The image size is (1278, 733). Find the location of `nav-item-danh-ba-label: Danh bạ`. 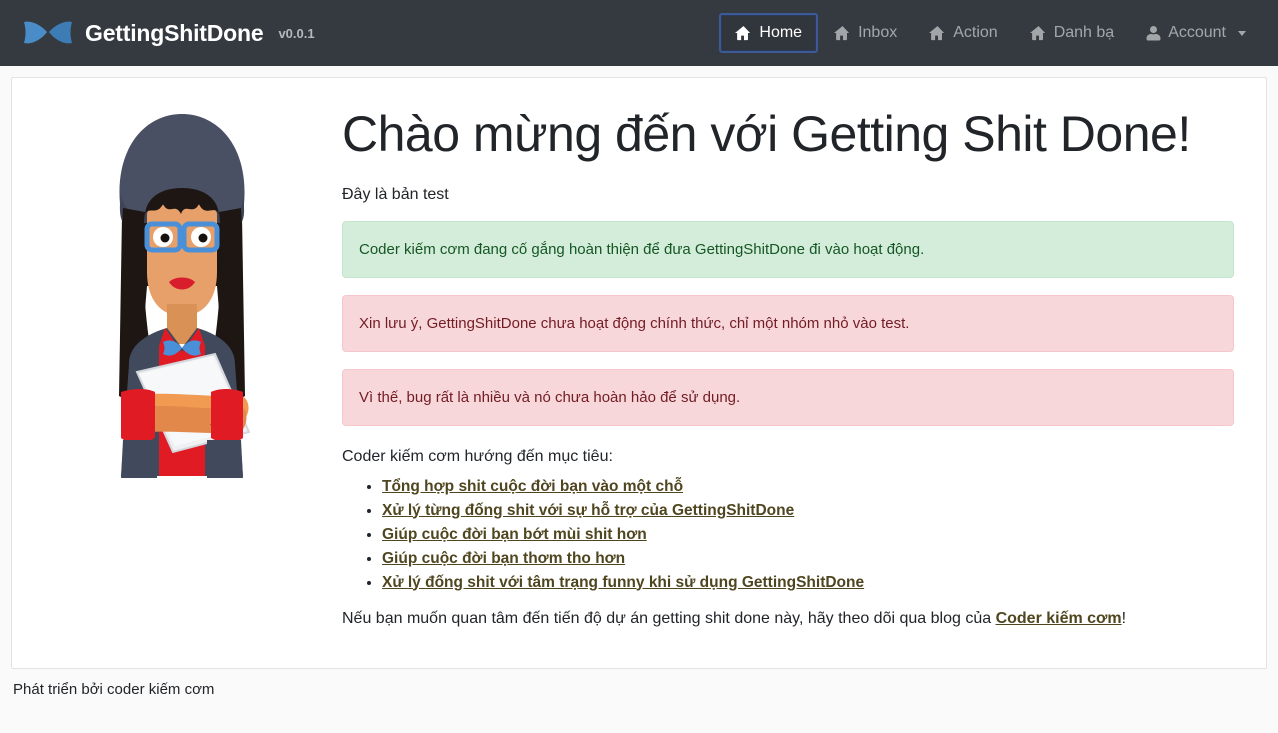

nav-item-danh-ba-label: Danh bạ is located at coordinates (1084, 32).